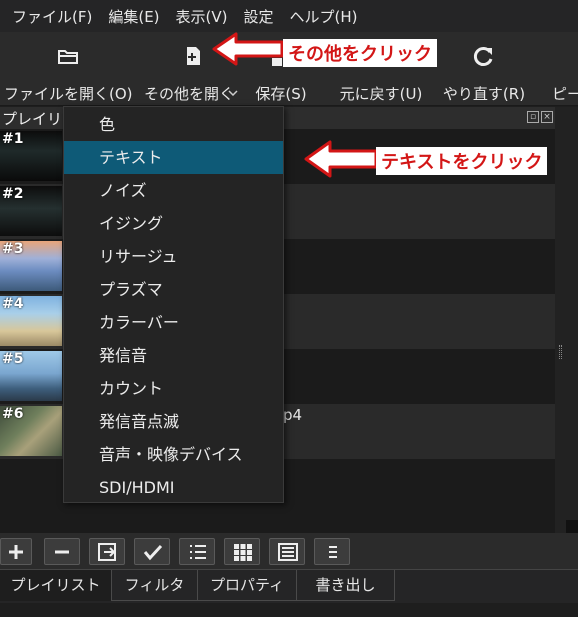 Image resolution: width=578 pixels, height=617 pixels. What do you see at coordinates (533, 117) in the screenshot?
I see `float-icon: ▫` at bounding box center [533, 117].